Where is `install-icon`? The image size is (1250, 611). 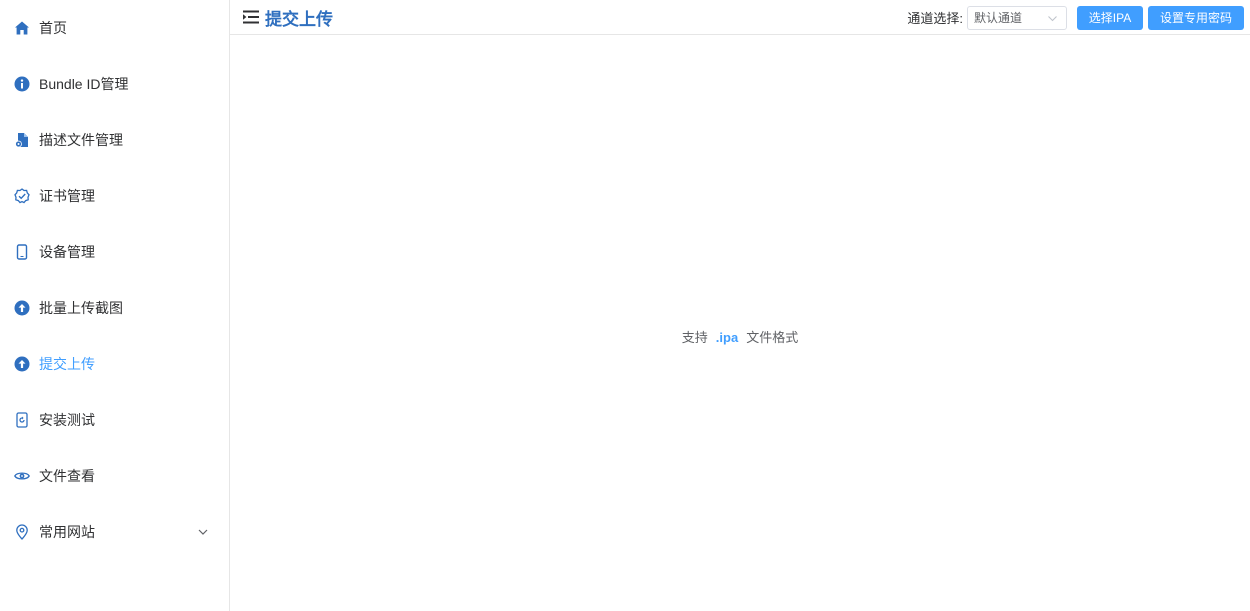
install-icon is located at coordinates (22, 420).